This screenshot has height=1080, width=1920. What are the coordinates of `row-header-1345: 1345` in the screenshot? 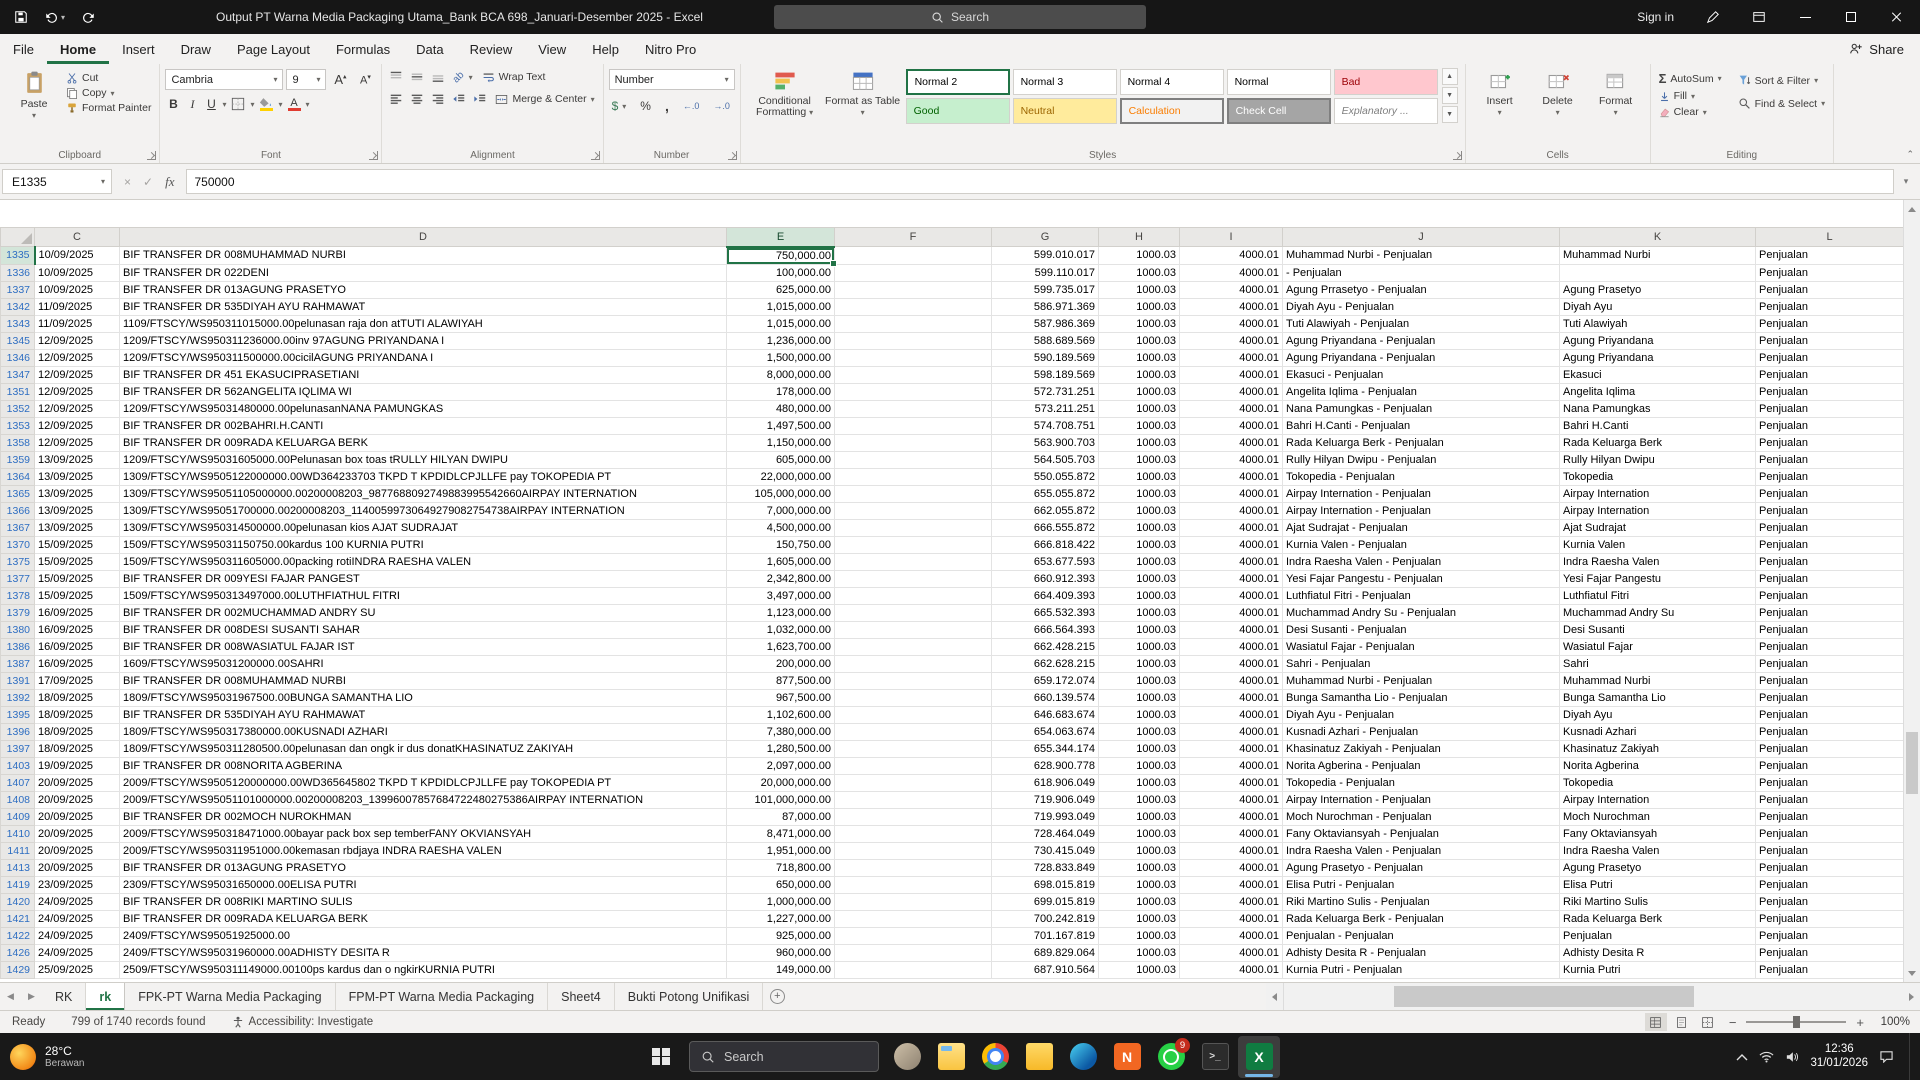 It's located at (17, 340).